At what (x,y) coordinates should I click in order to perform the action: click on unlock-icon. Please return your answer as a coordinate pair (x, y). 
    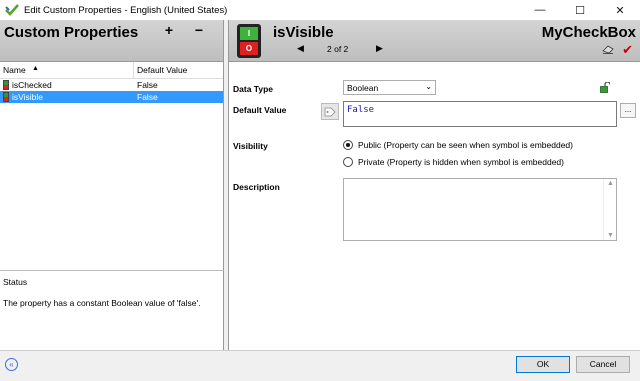
    Looking at the image, I should click on (605, 87).